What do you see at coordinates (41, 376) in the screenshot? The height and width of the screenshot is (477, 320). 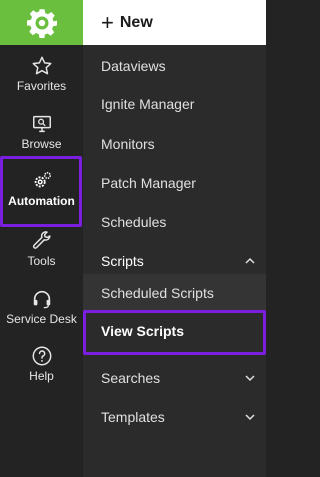 I see `rail-item-label: Help` at bounding box center [41, 376].